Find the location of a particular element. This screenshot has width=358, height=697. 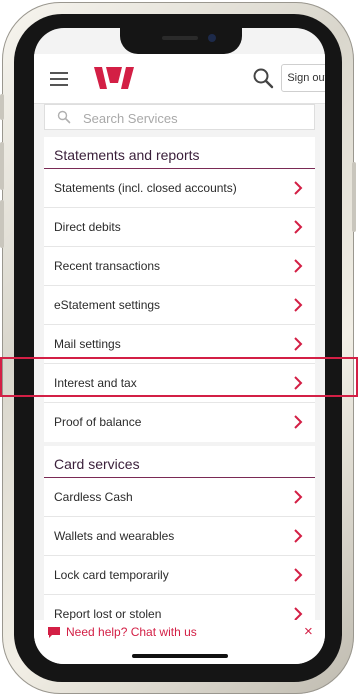

menu-item-label: Report lost or stolen is located at coordinates (108, 614).